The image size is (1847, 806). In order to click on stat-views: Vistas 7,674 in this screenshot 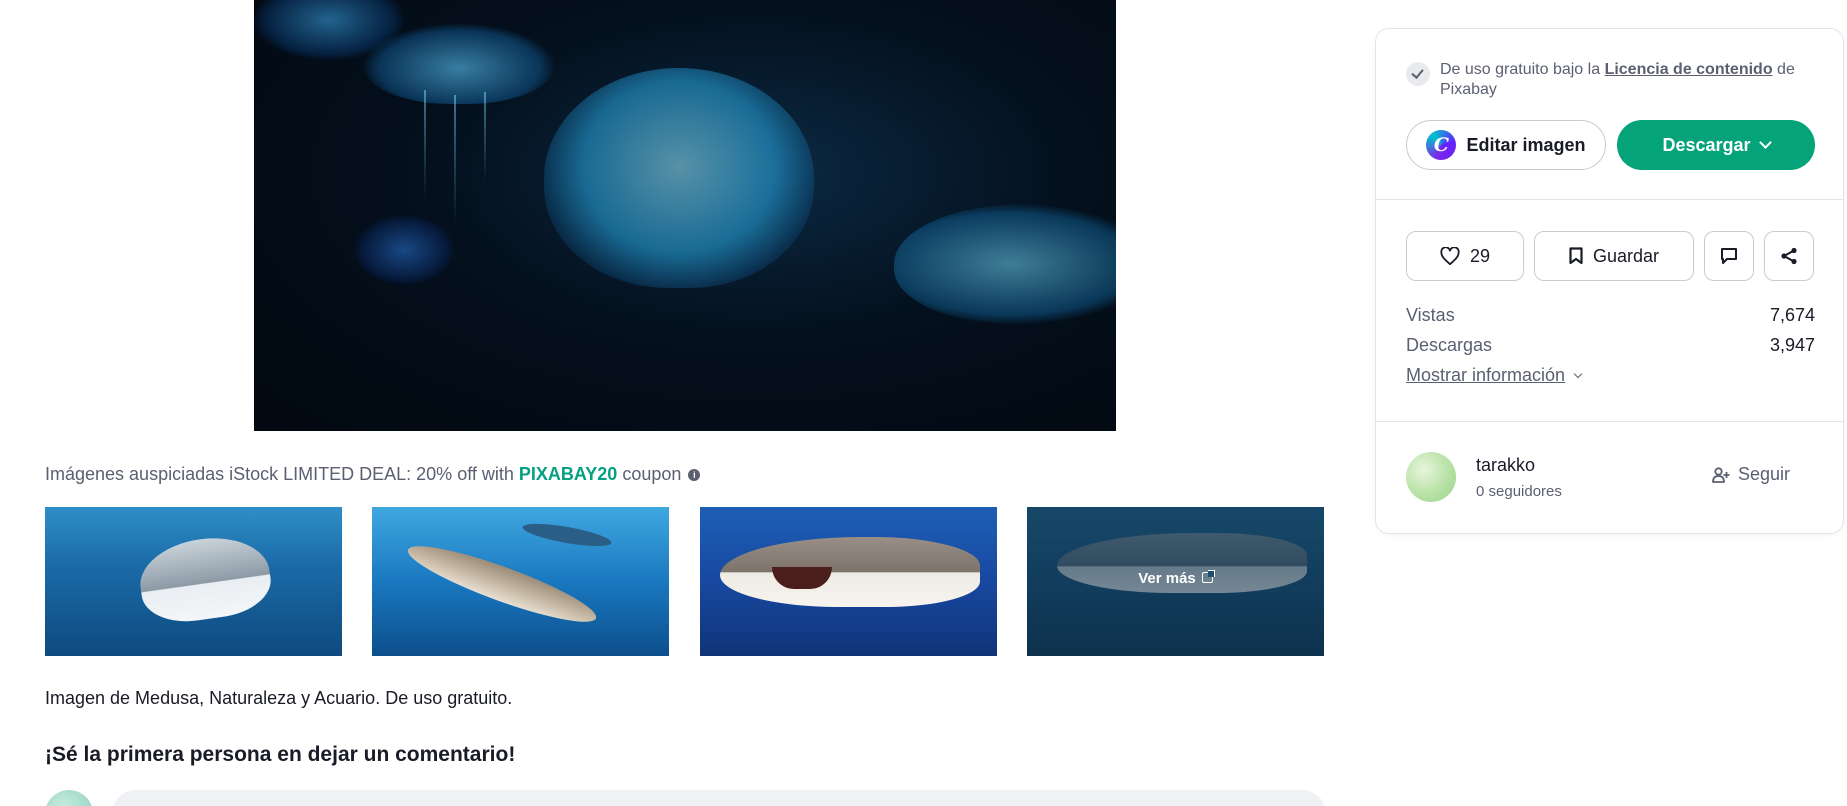, I will do `click(1610, 315)`.